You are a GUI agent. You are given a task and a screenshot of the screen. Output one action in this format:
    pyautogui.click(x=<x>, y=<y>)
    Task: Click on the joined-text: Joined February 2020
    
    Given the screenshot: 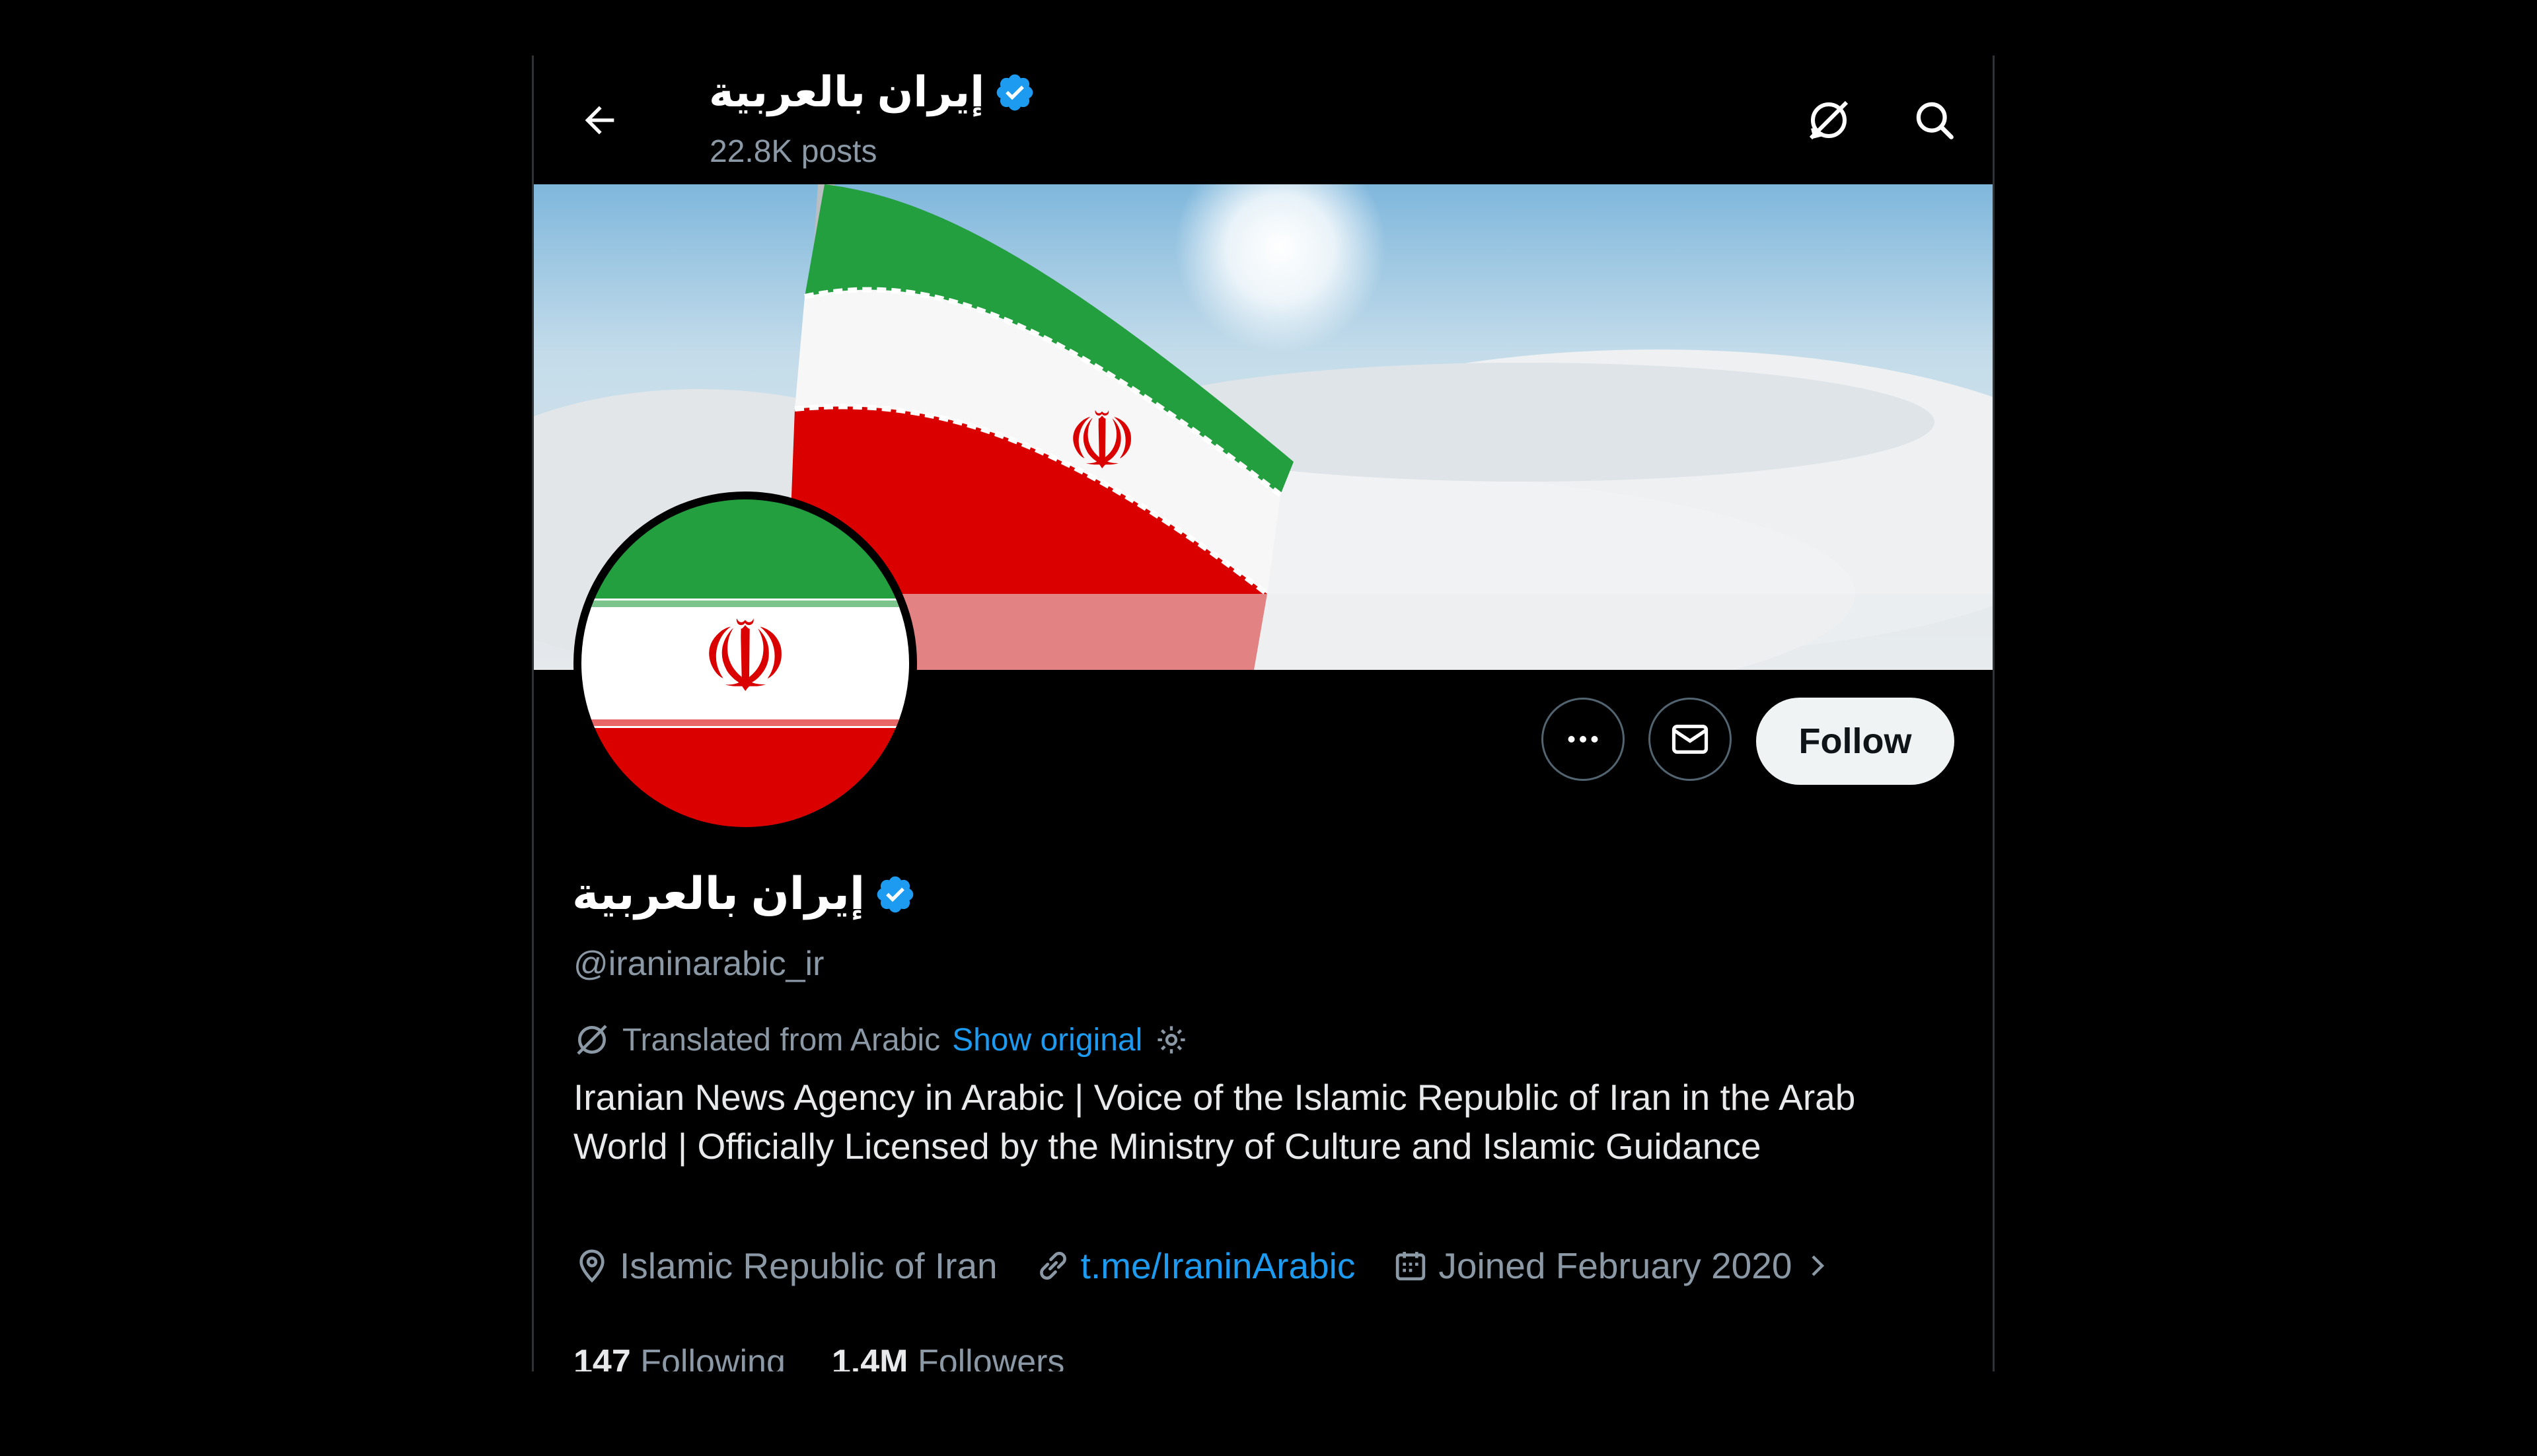 What is the action you would take?
    pyautogui.click(x=1615, y=1265)
    